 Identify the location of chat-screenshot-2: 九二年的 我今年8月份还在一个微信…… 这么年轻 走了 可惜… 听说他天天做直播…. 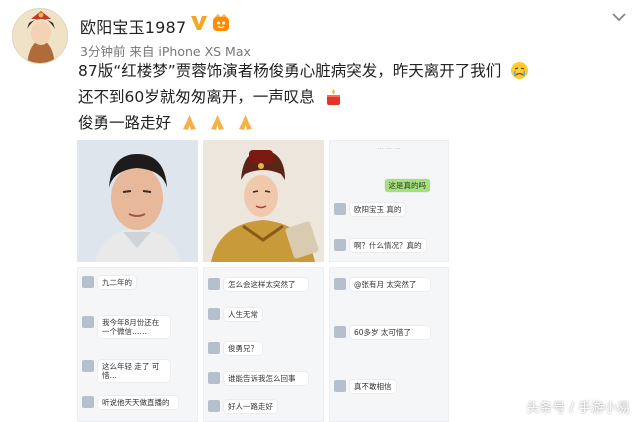
(137, 344).